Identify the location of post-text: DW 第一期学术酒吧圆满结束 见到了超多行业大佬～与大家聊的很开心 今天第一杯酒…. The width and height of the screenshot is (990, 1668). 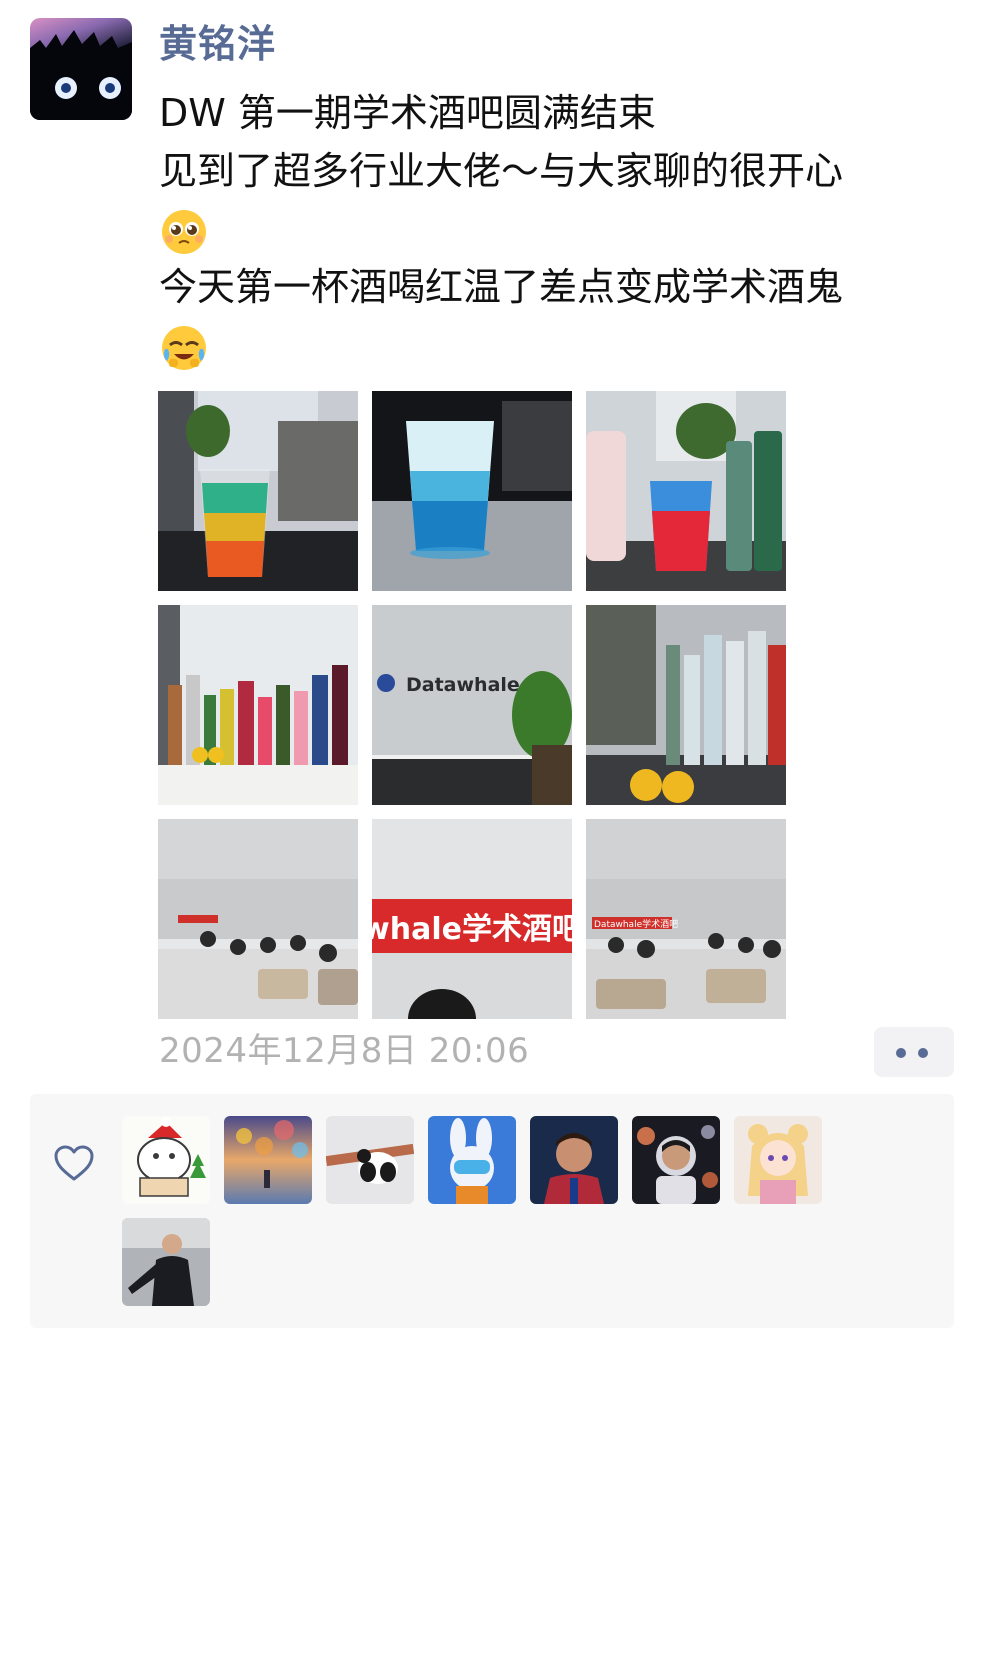
(559, 229).